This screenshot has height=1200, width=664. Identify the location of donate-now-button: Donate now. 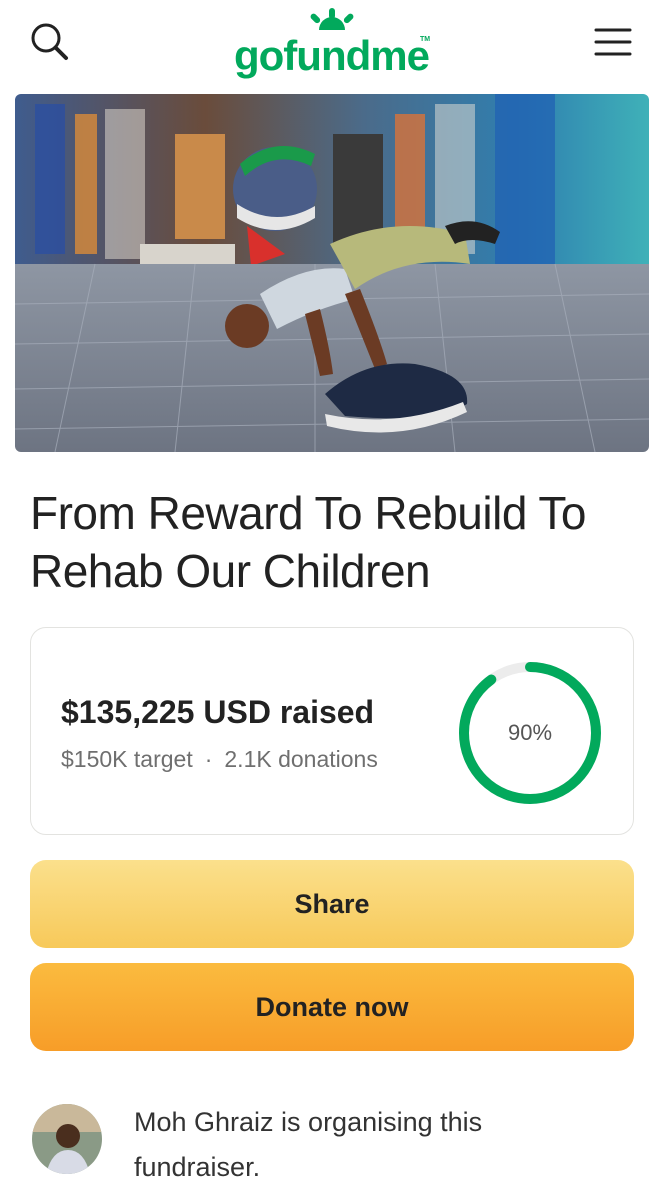
(332, 1007).